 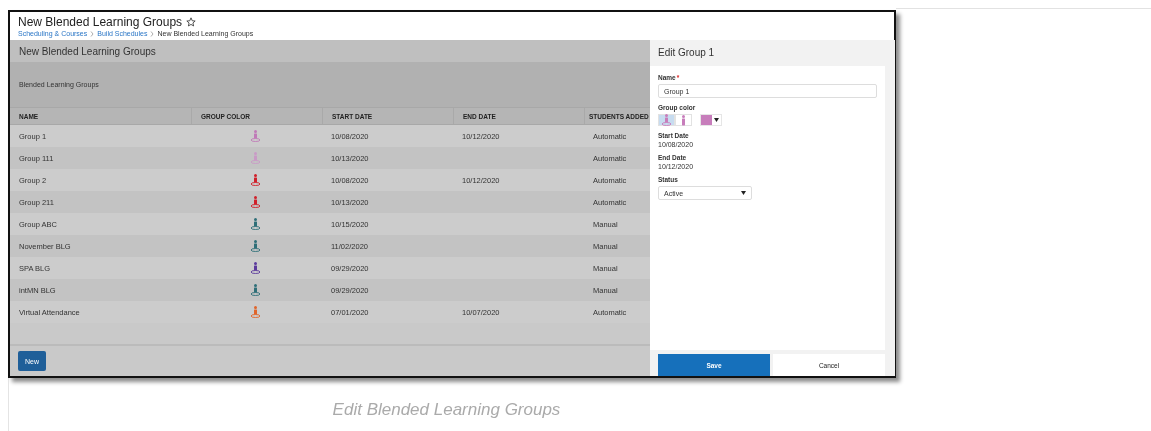 What do you see at coordinates (711, 120) in the screenshot?
I see `color-picker` at bounding box center [711, 120].